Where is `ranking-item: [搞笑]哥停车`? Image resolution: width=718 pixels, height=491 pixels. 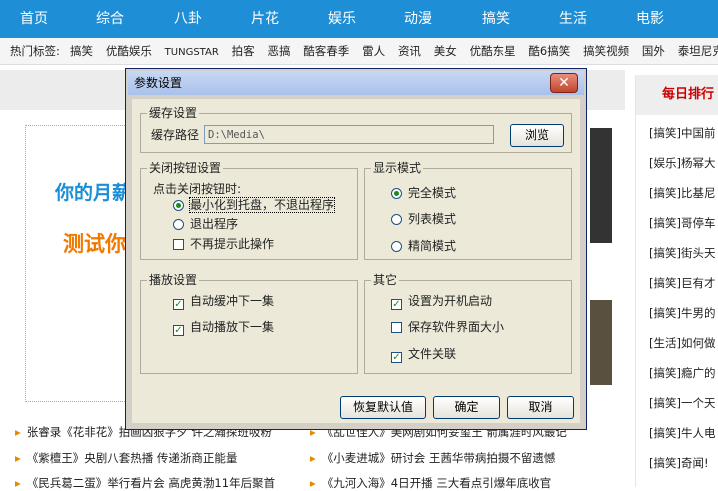
ranking-item: [搞笑]哥停车 is located at coordinates (683, 223).